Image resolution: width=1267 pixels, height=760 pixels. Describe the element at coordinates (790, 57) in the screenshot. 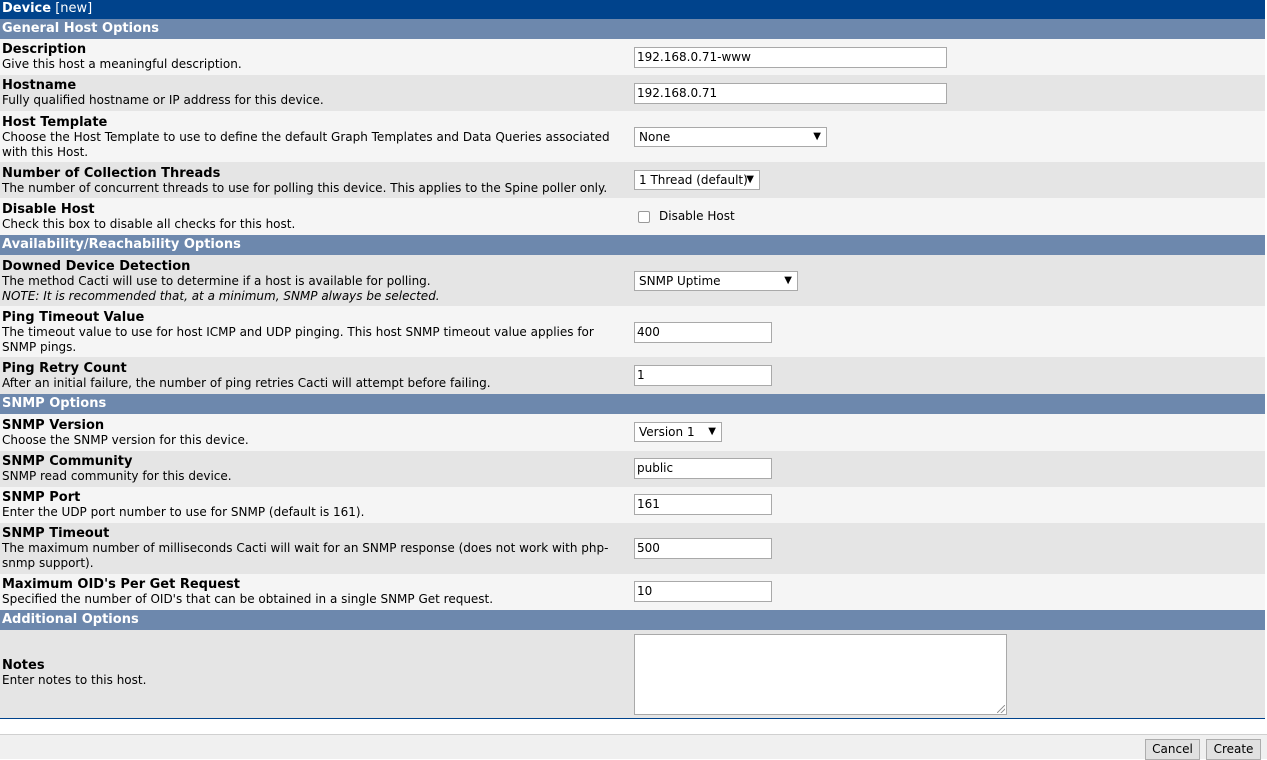

I see `description-input: 192.168.0.71-www` at that location.